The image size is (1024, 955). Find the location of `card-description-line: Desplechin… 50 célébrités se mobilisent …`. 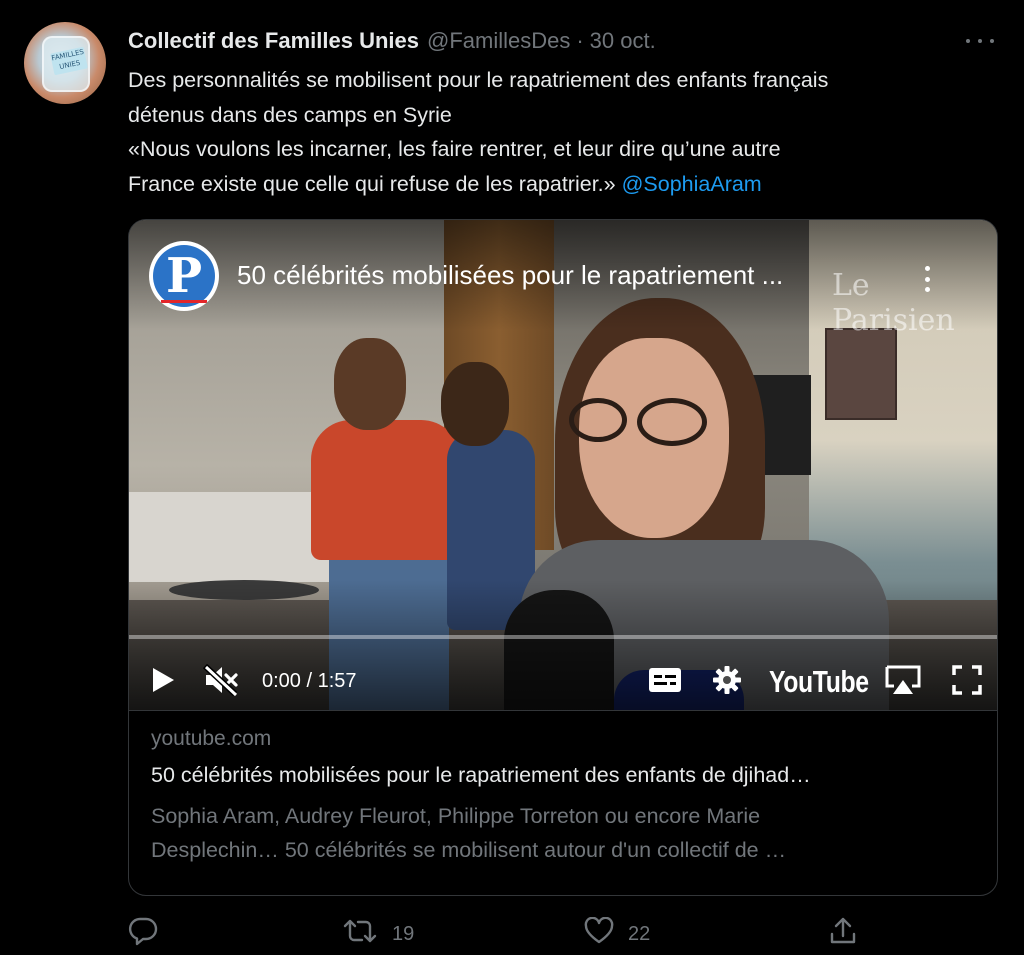

card-description-line: Desplechin… 50 célébrités se mobilisent … is located at coordinates (469, 850).